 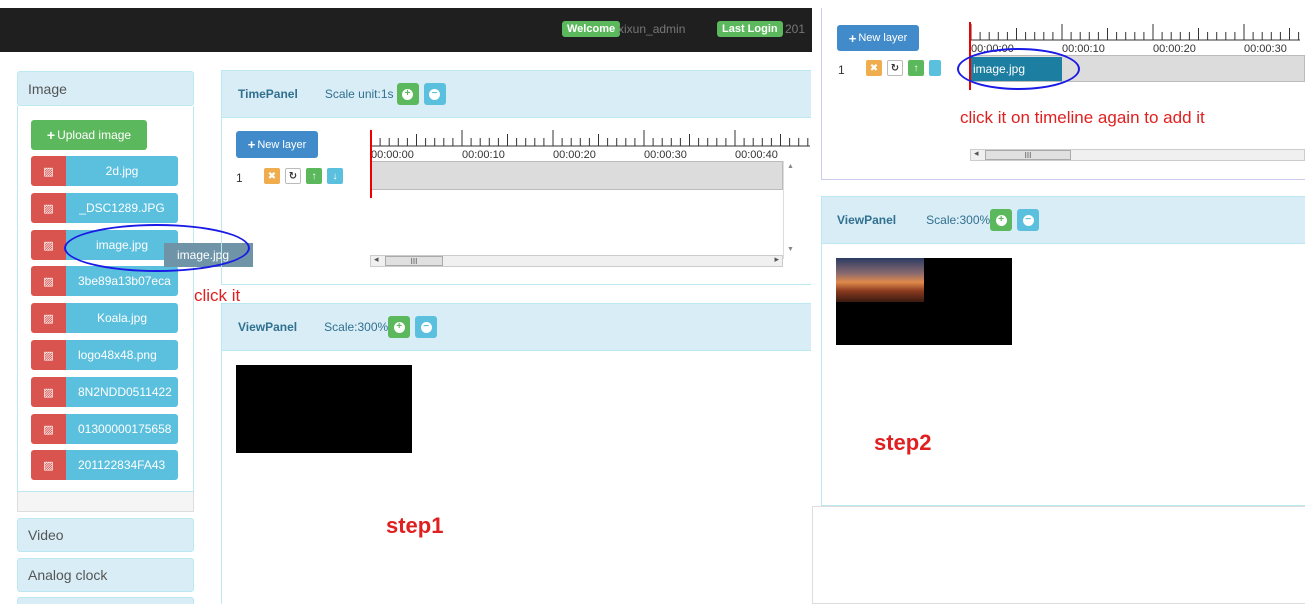 I want to click on last-login-badge: Last Login, so click(x=750, y=29).